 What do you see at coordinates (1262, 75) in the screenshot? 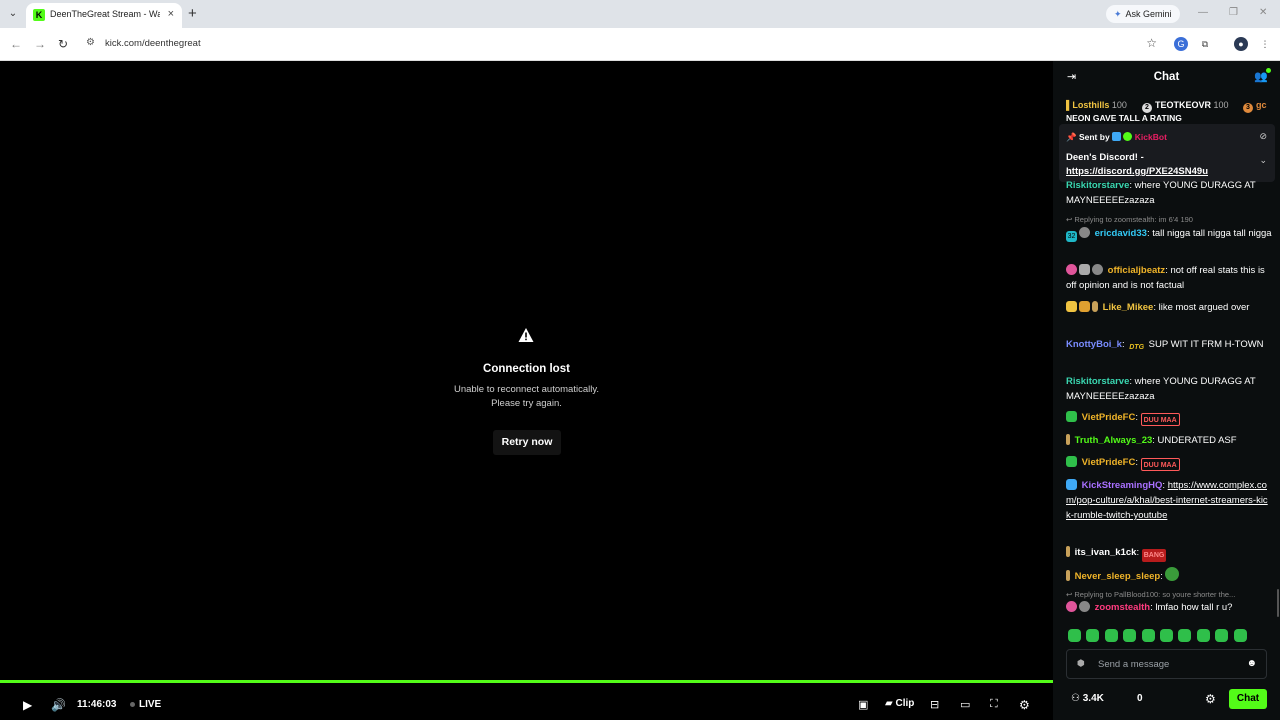
I see `chat-users-icon: 👥` at bounding box center [1262, 75].